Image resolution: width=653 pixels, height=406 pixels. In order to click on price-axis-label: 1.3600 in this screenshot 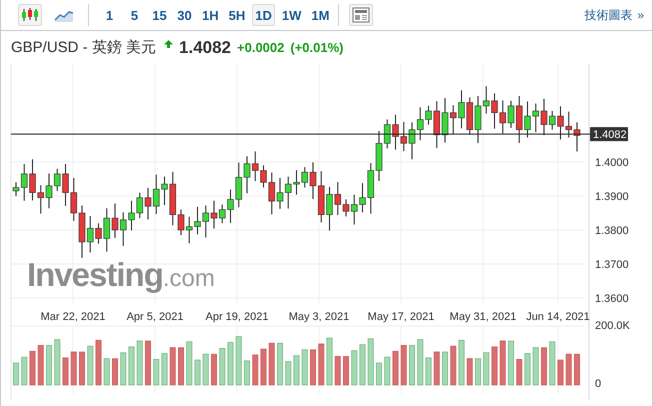, I will do `click(612, 299)`.